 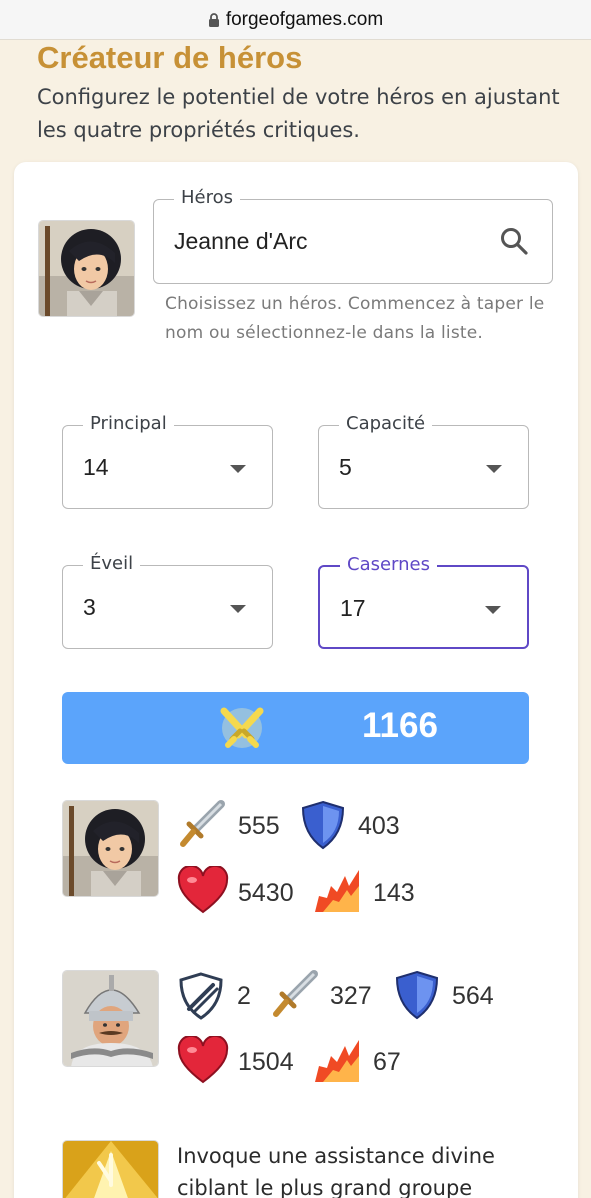 What do you see at coordinates (295, 728) in the screenshot?
I see `power-bar: 1166` at bounding box center [295, 728].